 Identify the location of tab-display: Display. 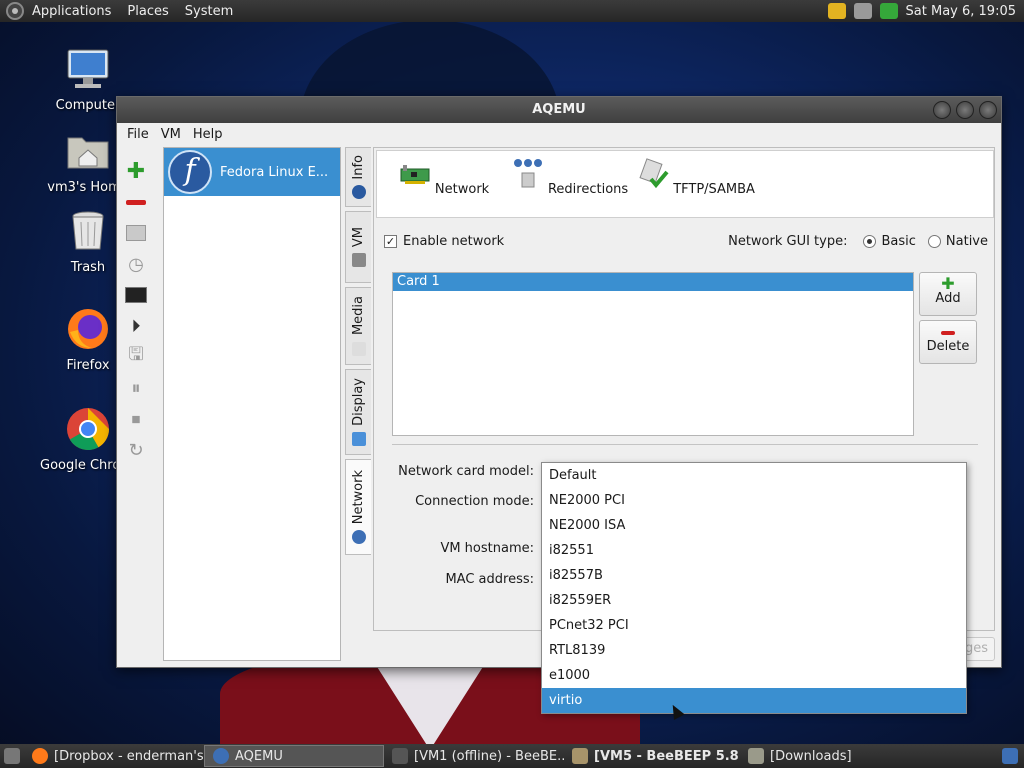
(358, 412).